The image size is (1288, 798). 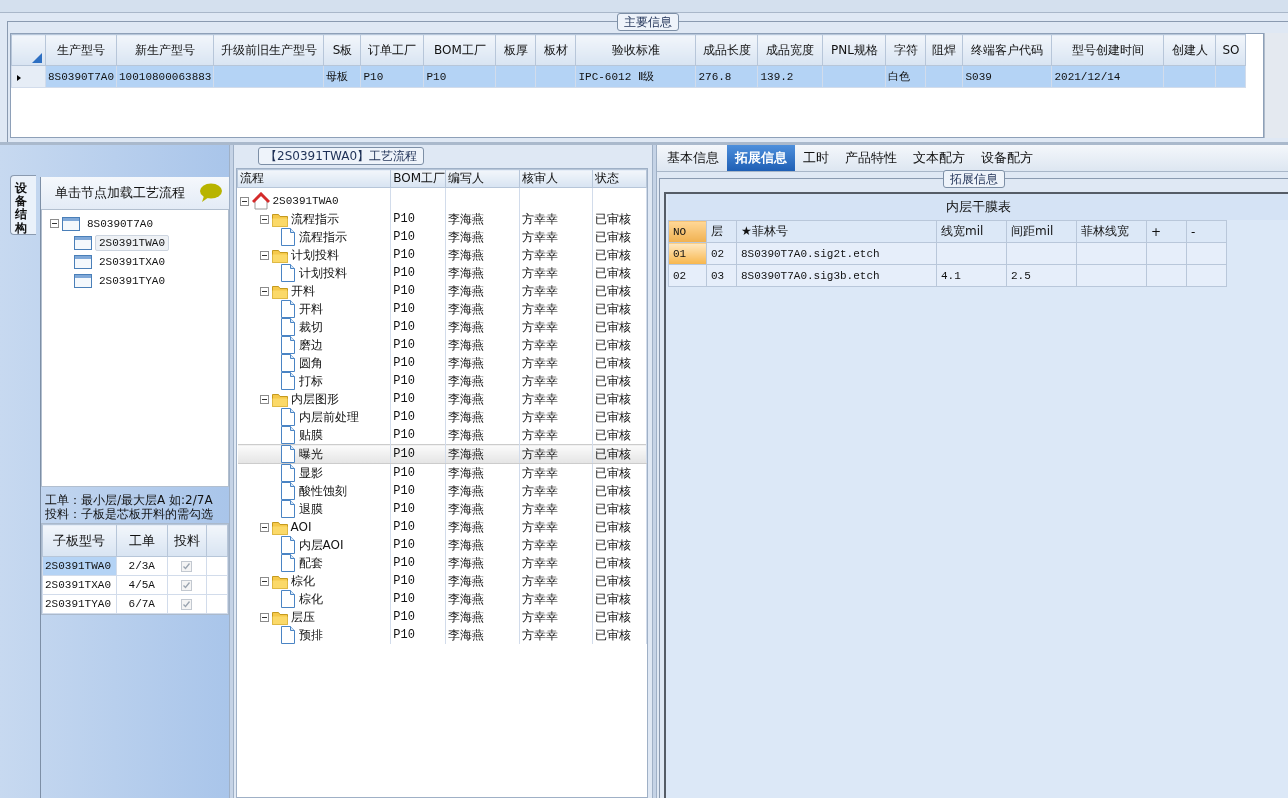 I want to click on column-header: 升级前旧生产型号, so click(x=268, y=50).